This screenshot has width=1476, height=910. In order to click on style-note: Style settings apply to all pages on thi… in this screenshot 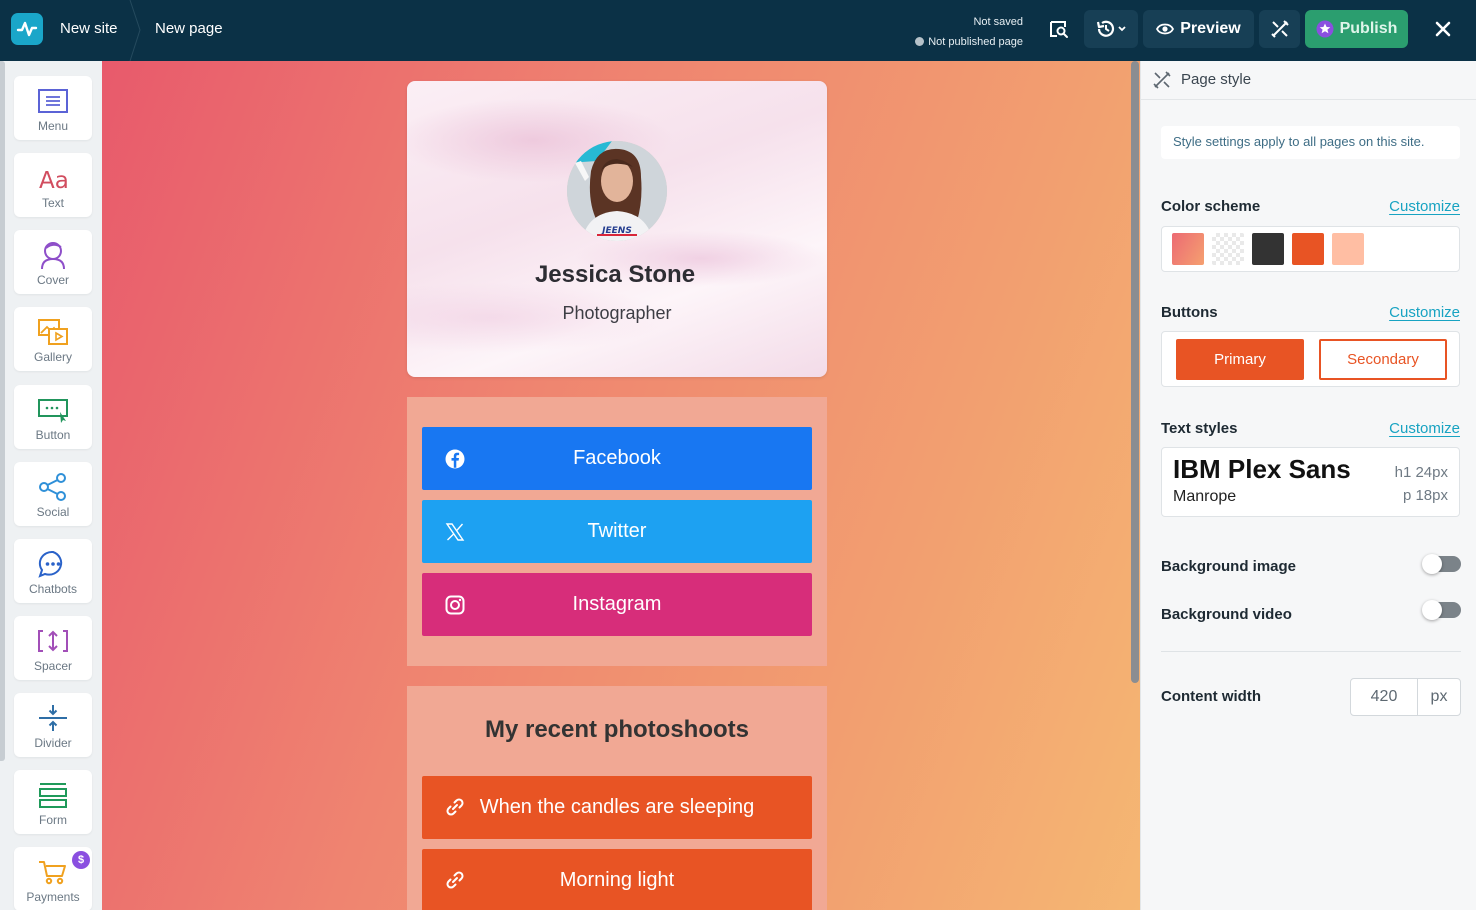, I will do `click(1310, 142)`.